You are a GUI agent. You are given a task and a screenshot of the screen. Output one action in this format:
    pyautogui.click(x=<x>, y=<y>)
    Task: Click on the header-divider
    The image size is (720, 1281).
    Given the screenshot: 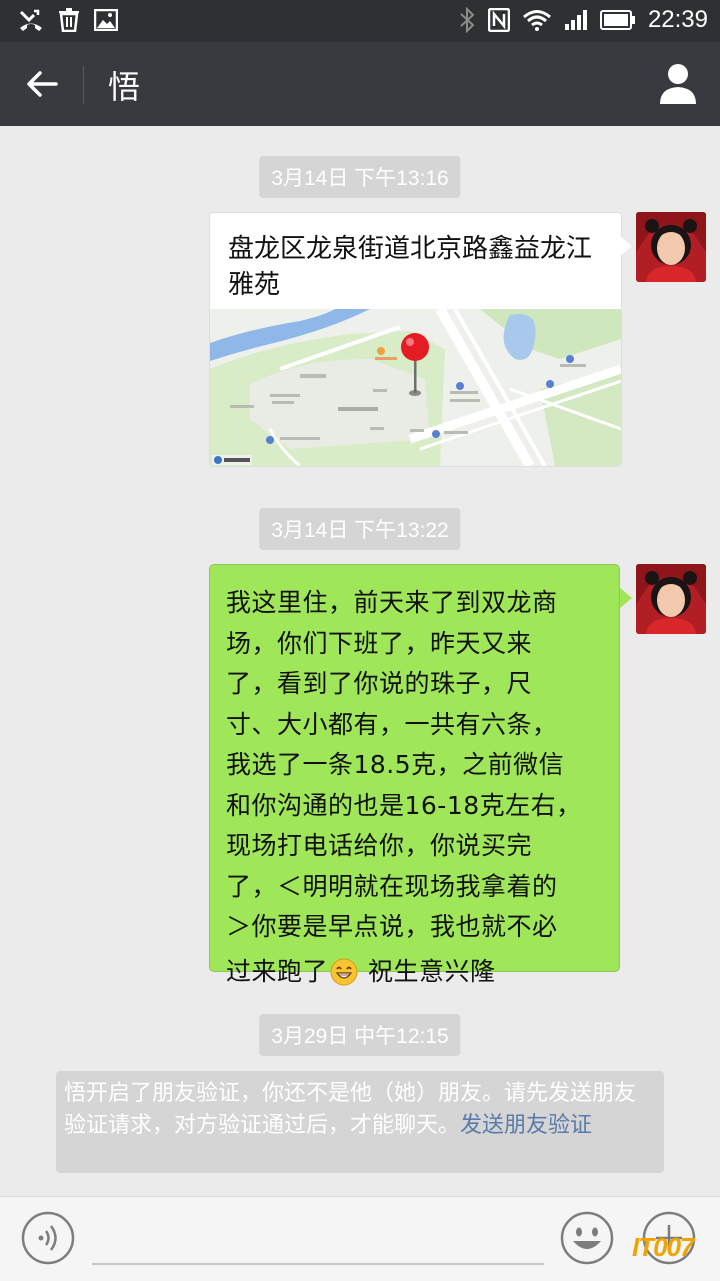 What is the action you would take?
    pyautogui.click(x=83, y=85)
    